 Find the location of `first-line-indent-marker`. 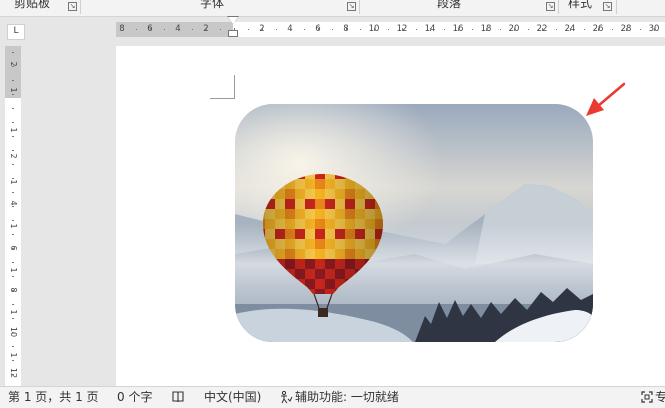

first-line-indent-marker is located at coordinates (233, 20).